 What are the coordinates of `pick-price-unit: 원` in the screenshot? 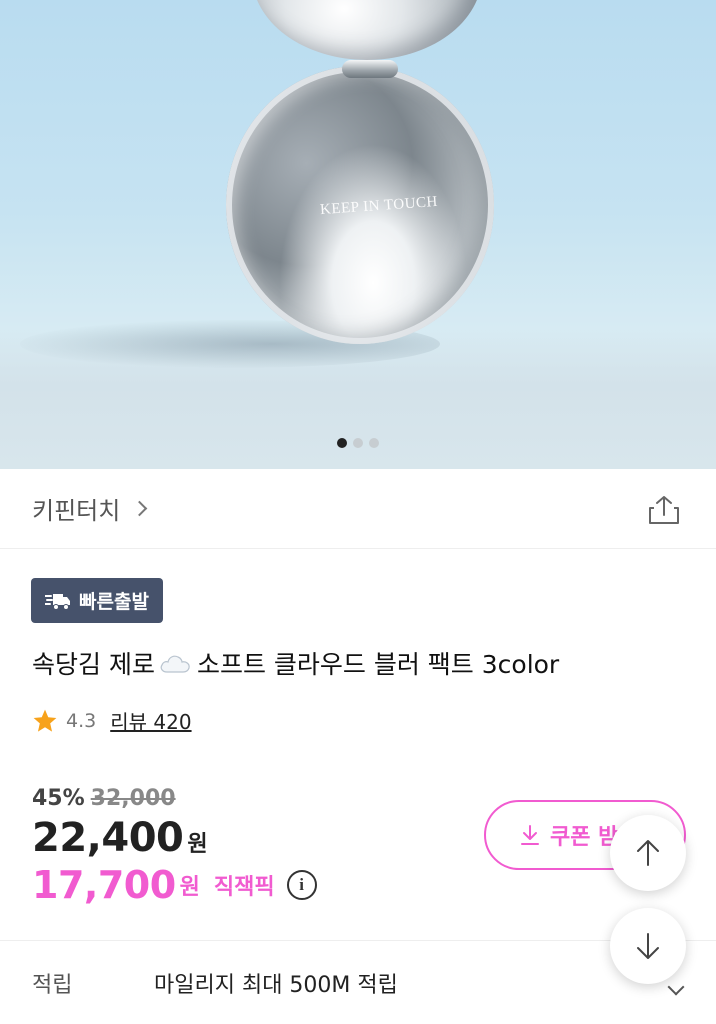 It's located at (189, 887).